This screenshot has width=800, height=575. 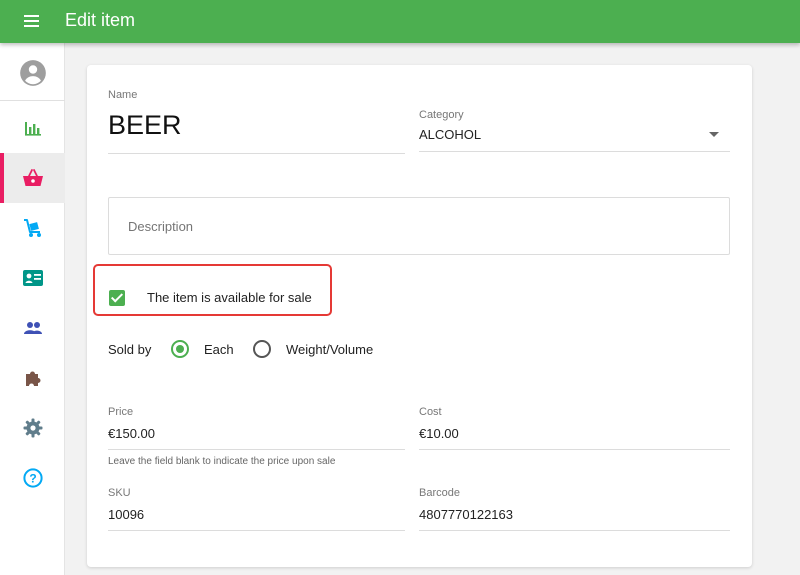 What do you see at coordinates (256, 530) in the screenshot?
I see `sku-underline` at bounding box center [256, 530].